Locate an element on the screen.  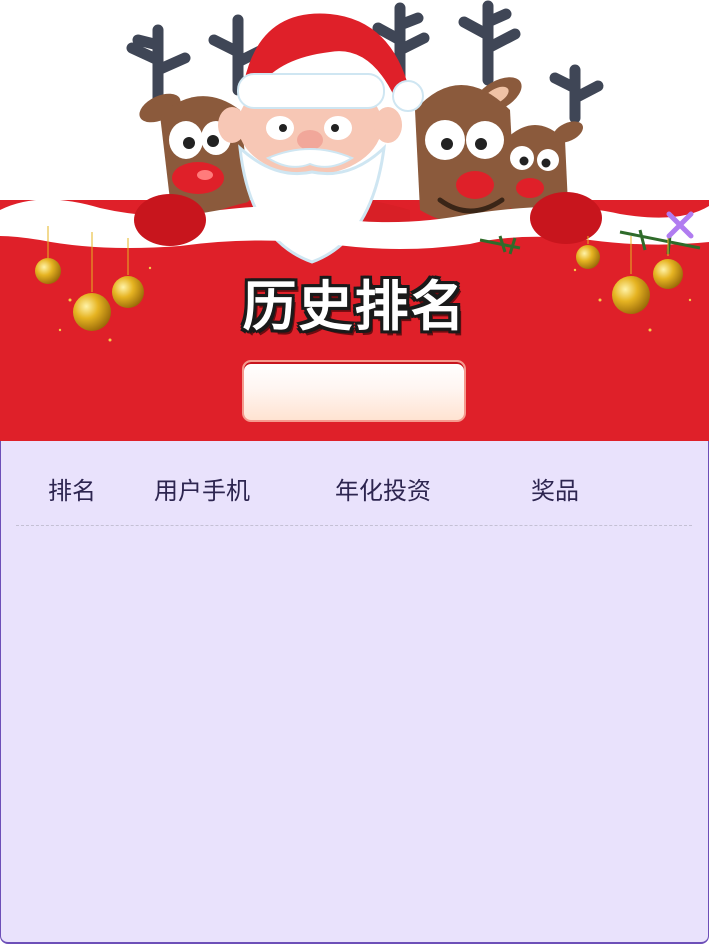
modal-title: 历史排名 is located at coordinates (354, 306).